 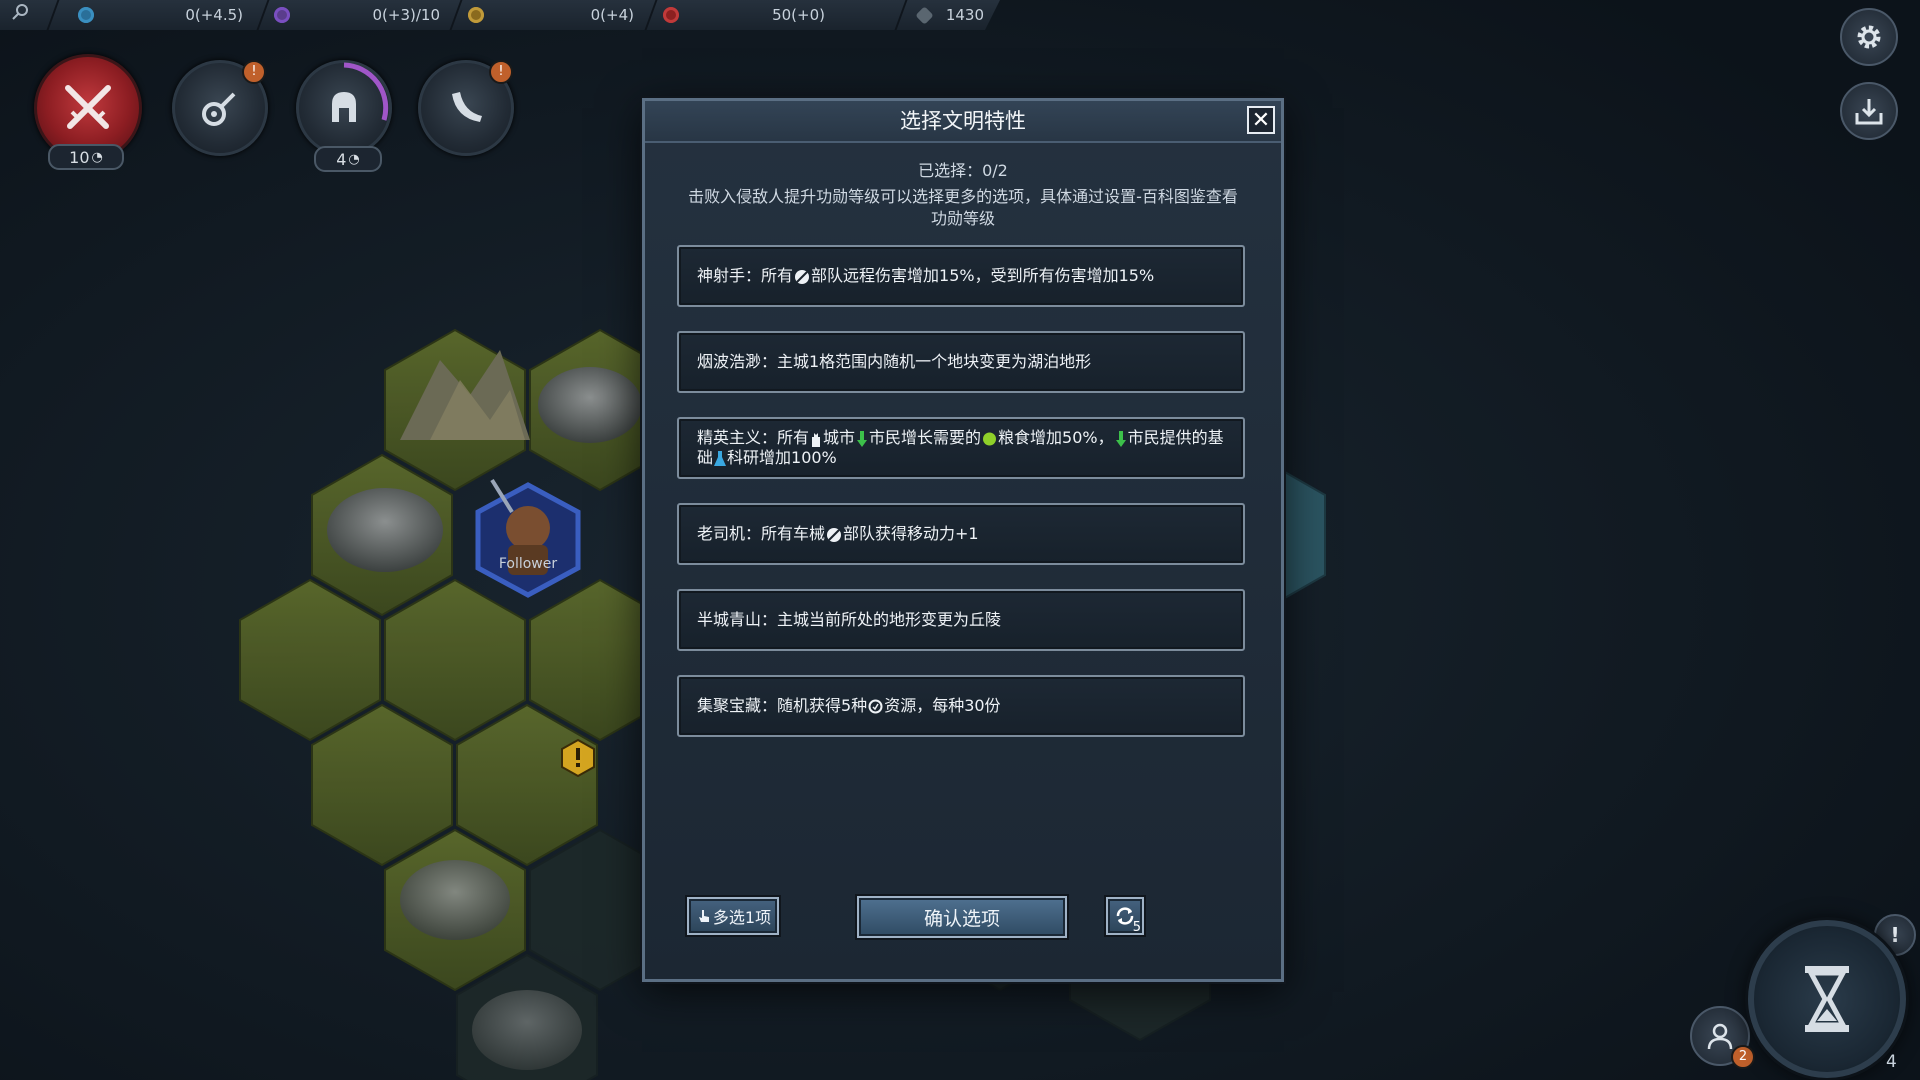 What do you see at coordinates (963, 207) in the screenshot?
I see `hint-text: 击败入侵敌人提升功勋等级可以选择更多的选项，具体通过设置-百科图鉴查看功勋等级` at bounding box center [963, 207].